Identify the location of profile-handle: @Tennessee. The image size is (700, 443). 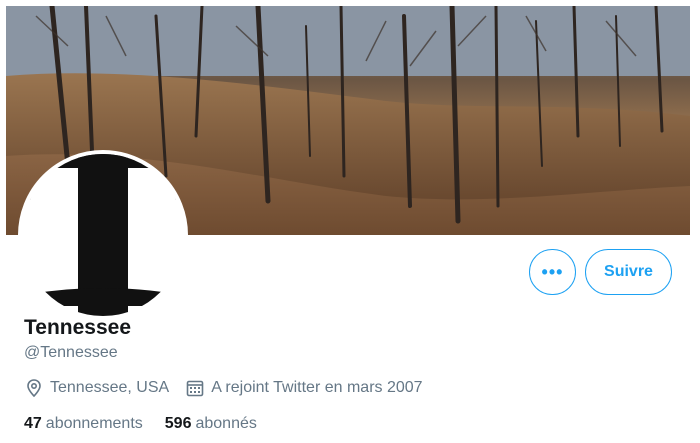
(71, 352).